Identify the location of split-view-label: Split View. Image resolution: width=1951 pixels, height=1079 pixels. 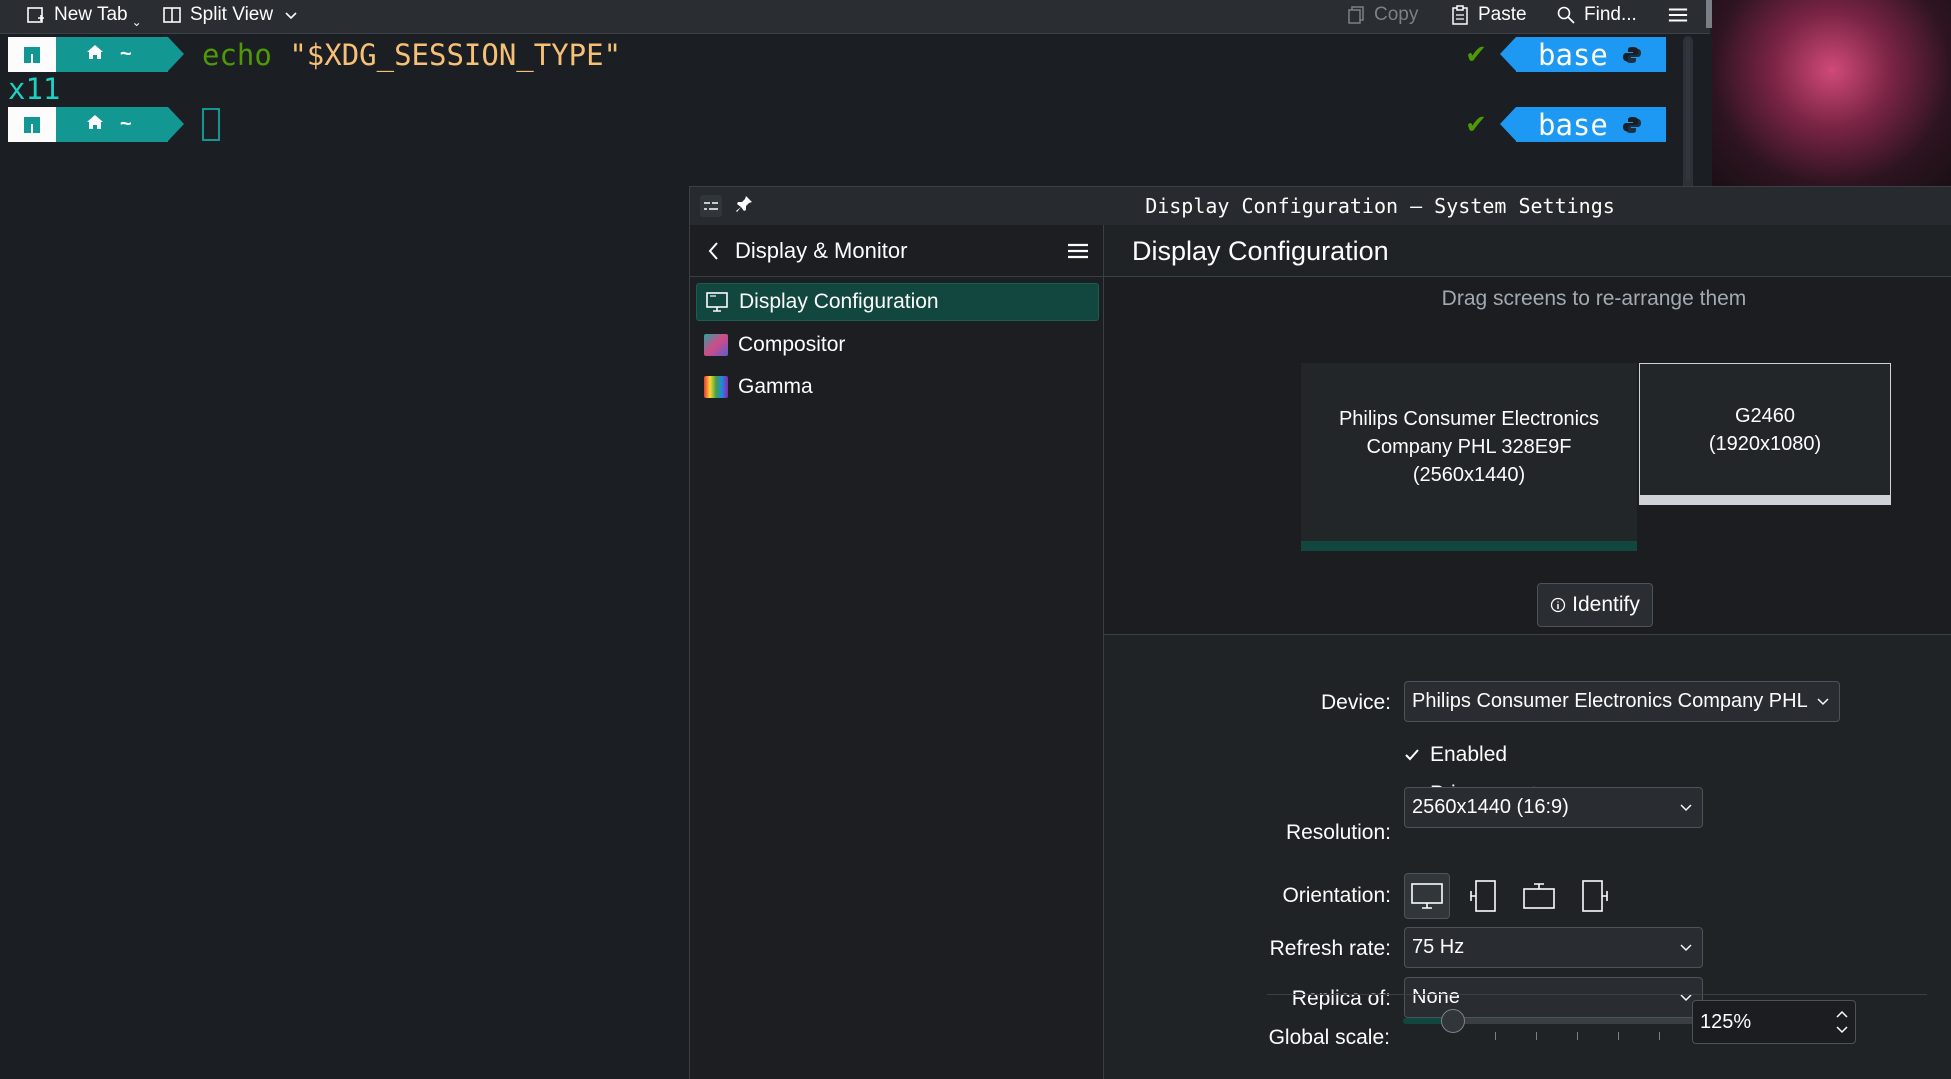
(232, 14).